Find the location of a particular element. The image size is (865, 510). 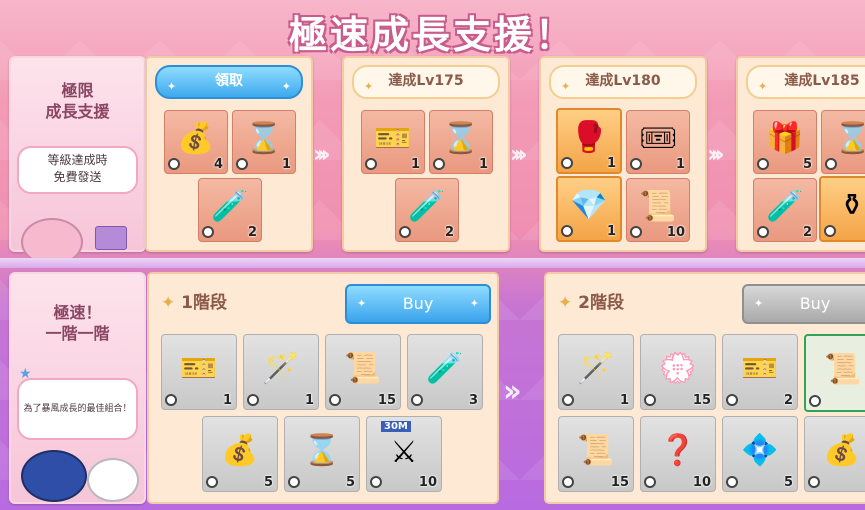

tier-label: ✦ 1階段 is located at coordinates (194, 303).